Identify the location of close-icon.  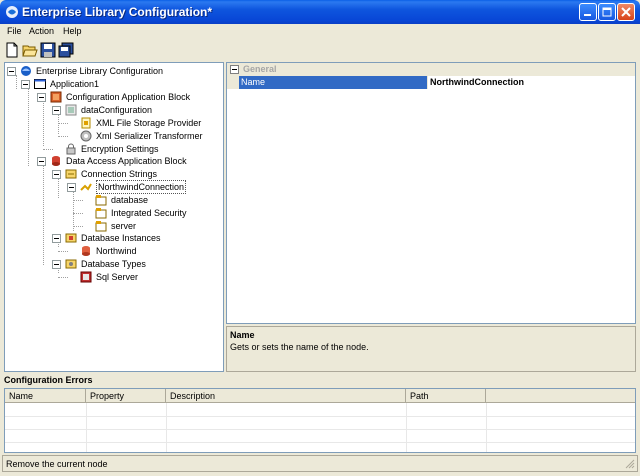
(626, 12).